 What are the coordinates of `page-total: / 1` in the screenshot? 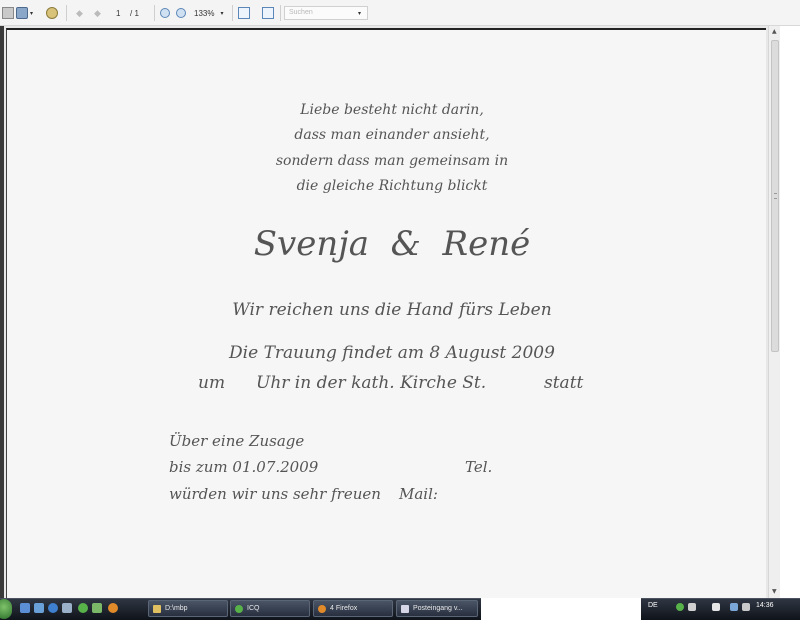 It's located at (134, 13).